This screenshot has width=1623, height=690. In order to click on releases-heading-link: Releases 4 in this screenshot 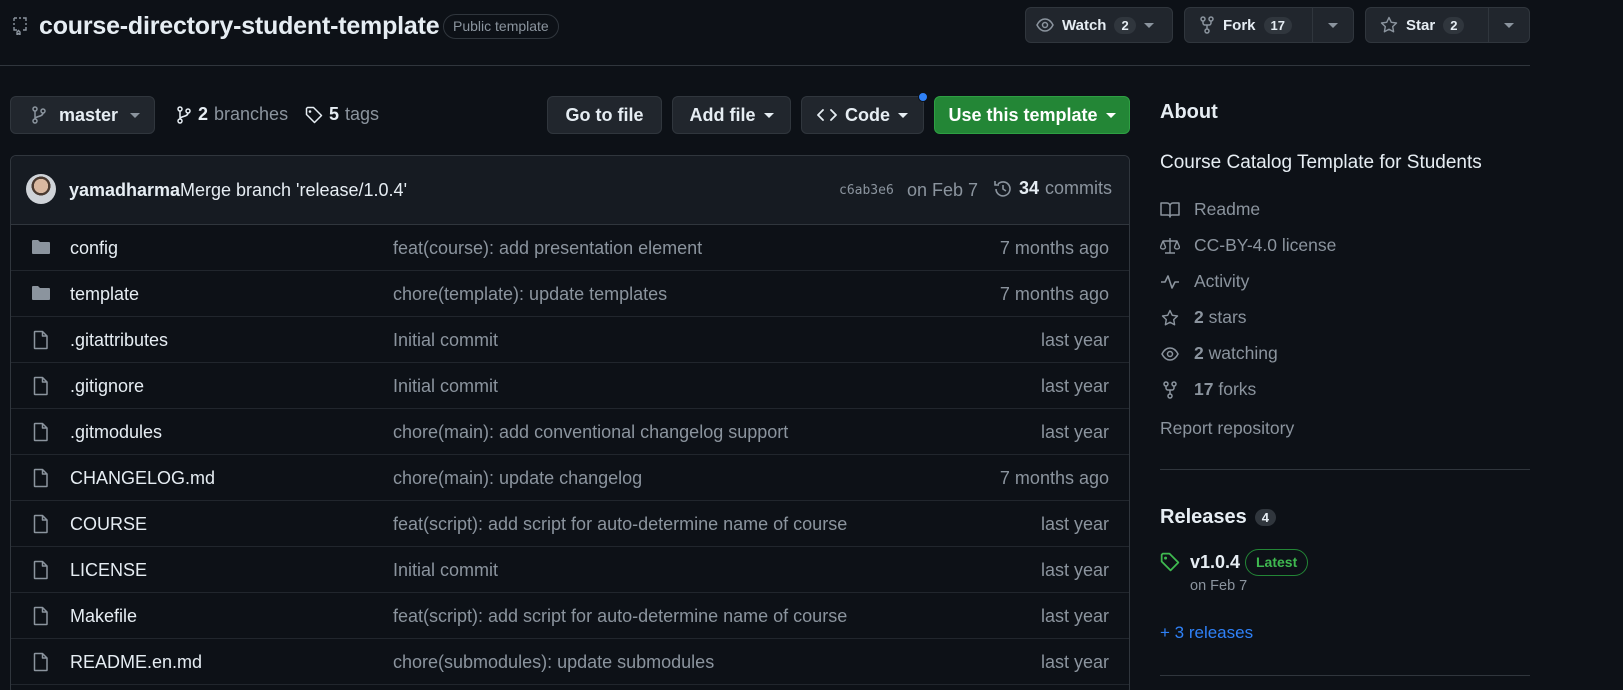, I will do `click(1218, 517)`.